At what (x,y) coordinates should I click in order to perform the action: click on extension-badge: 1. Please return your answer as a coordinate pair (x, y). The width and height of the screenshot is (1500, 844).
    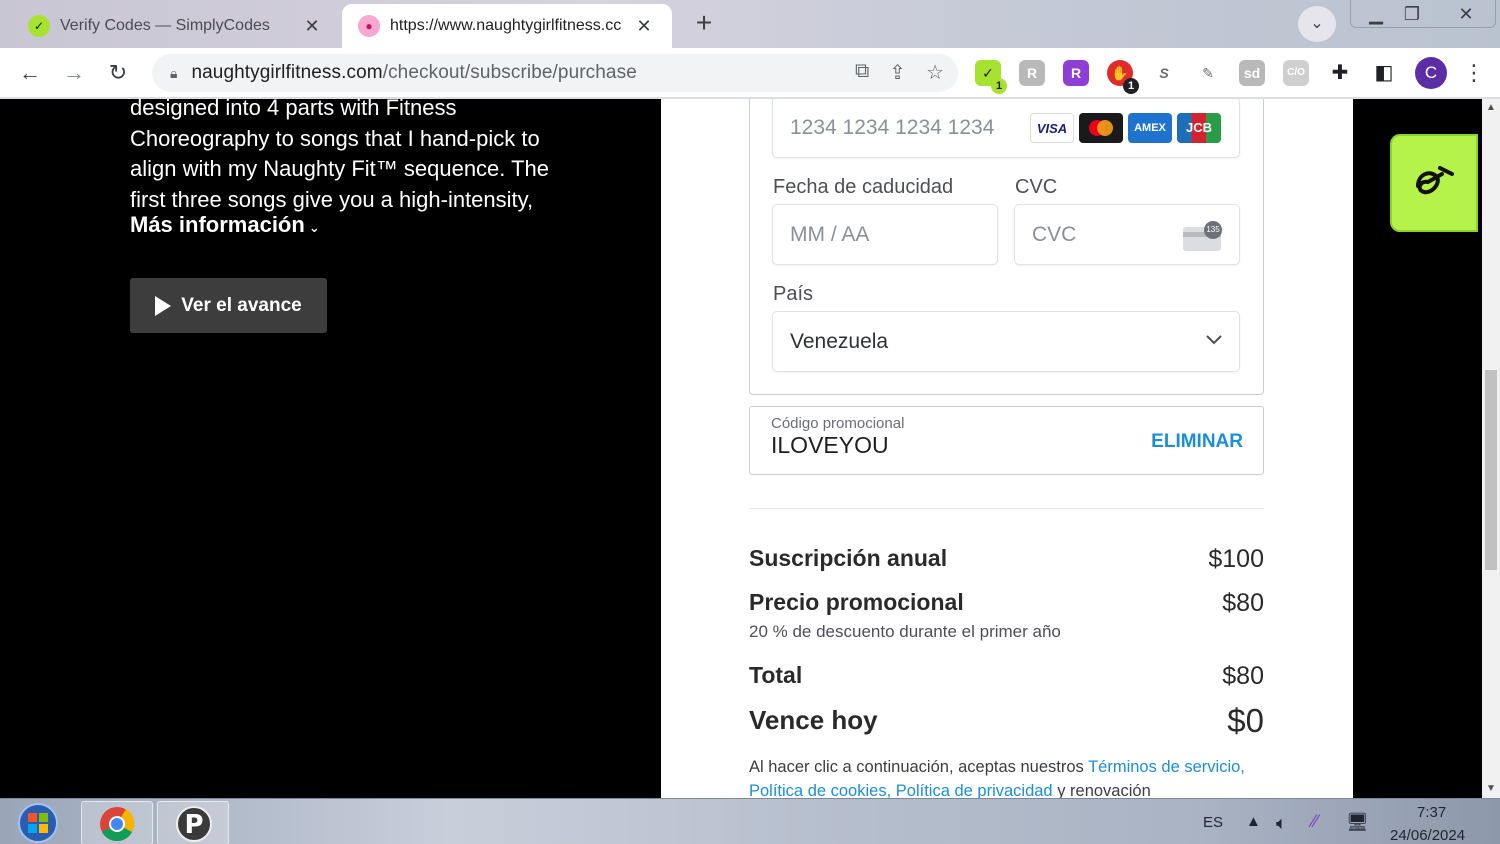
    Looking at the image, I should click on (999, 86).